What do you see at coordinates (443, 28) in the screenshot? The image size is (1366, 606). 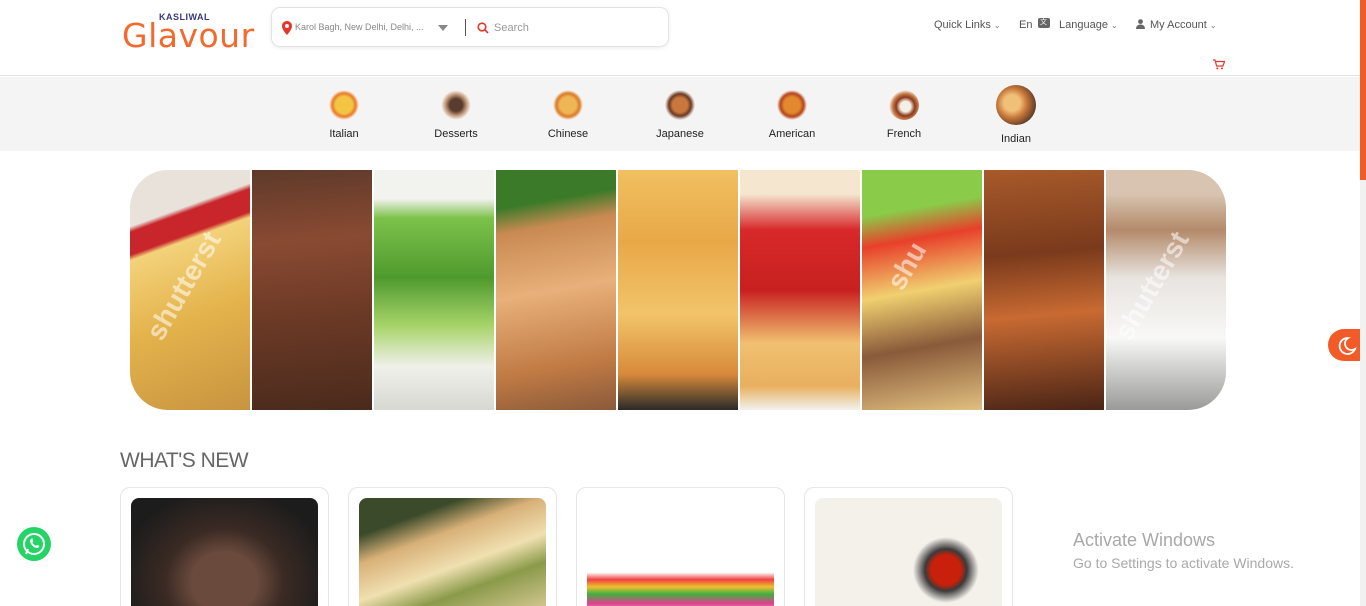 I see `location-dropdown-icon` at bounding box center [443, 28].